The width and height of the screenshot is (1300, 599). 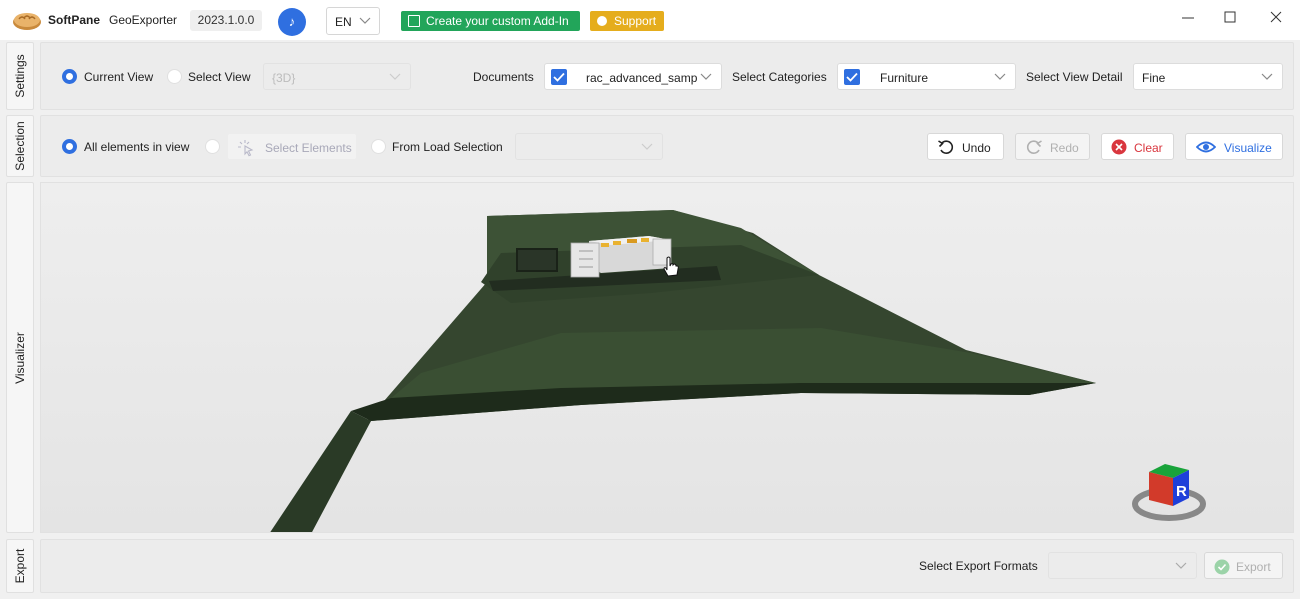 I want to click on current-view-label: Current View, so click(x=119, y=77).